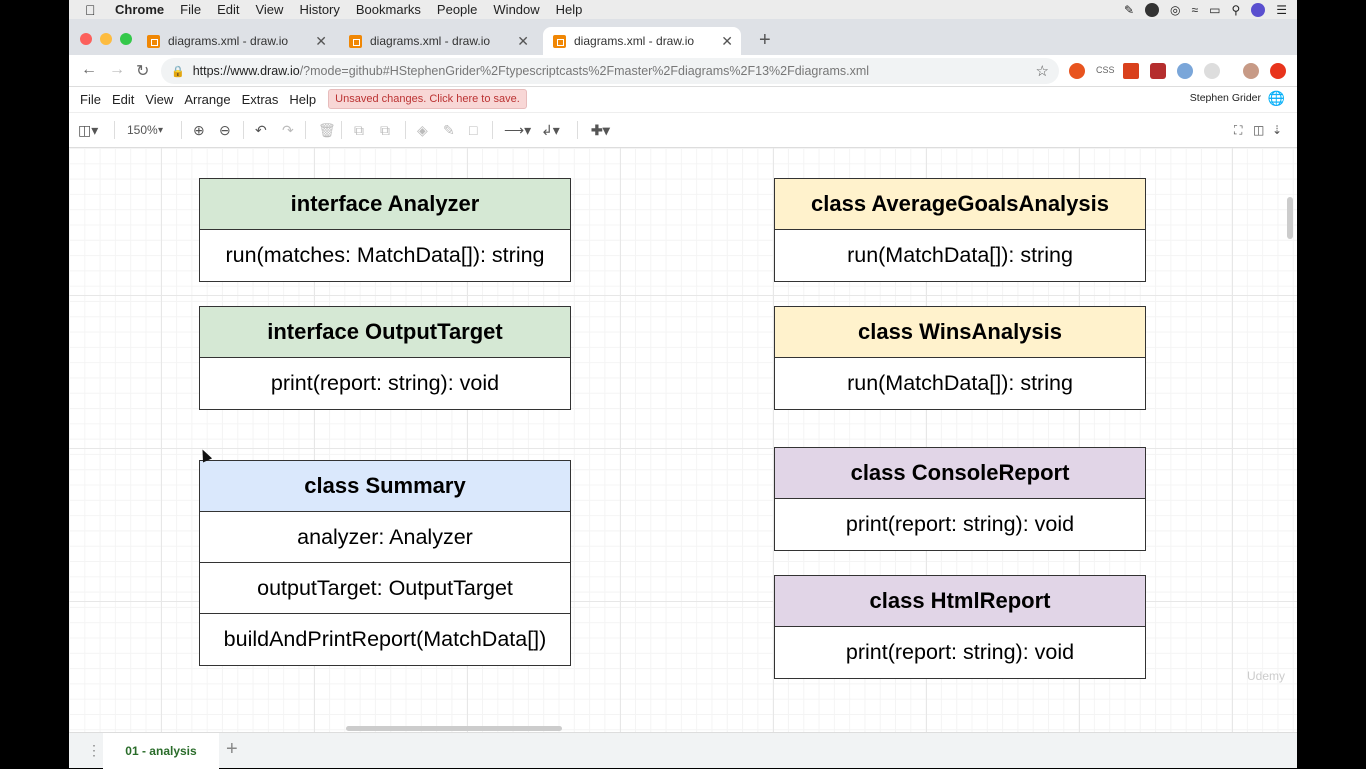 The height and width of the screenshot is (769, 1366). What do you see at coordinates (960, 601) in the screenshot?
I see `uml-header: class HtmlReport` at bounding box center [960, 601].